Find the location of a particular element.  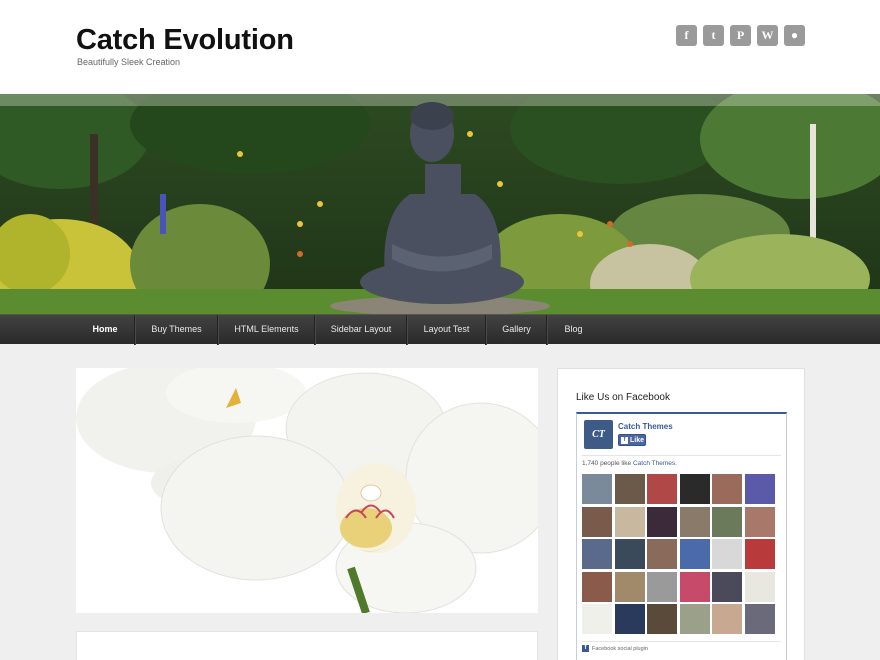

facebook-like-button: f Like is located at coordinates (632, 440).